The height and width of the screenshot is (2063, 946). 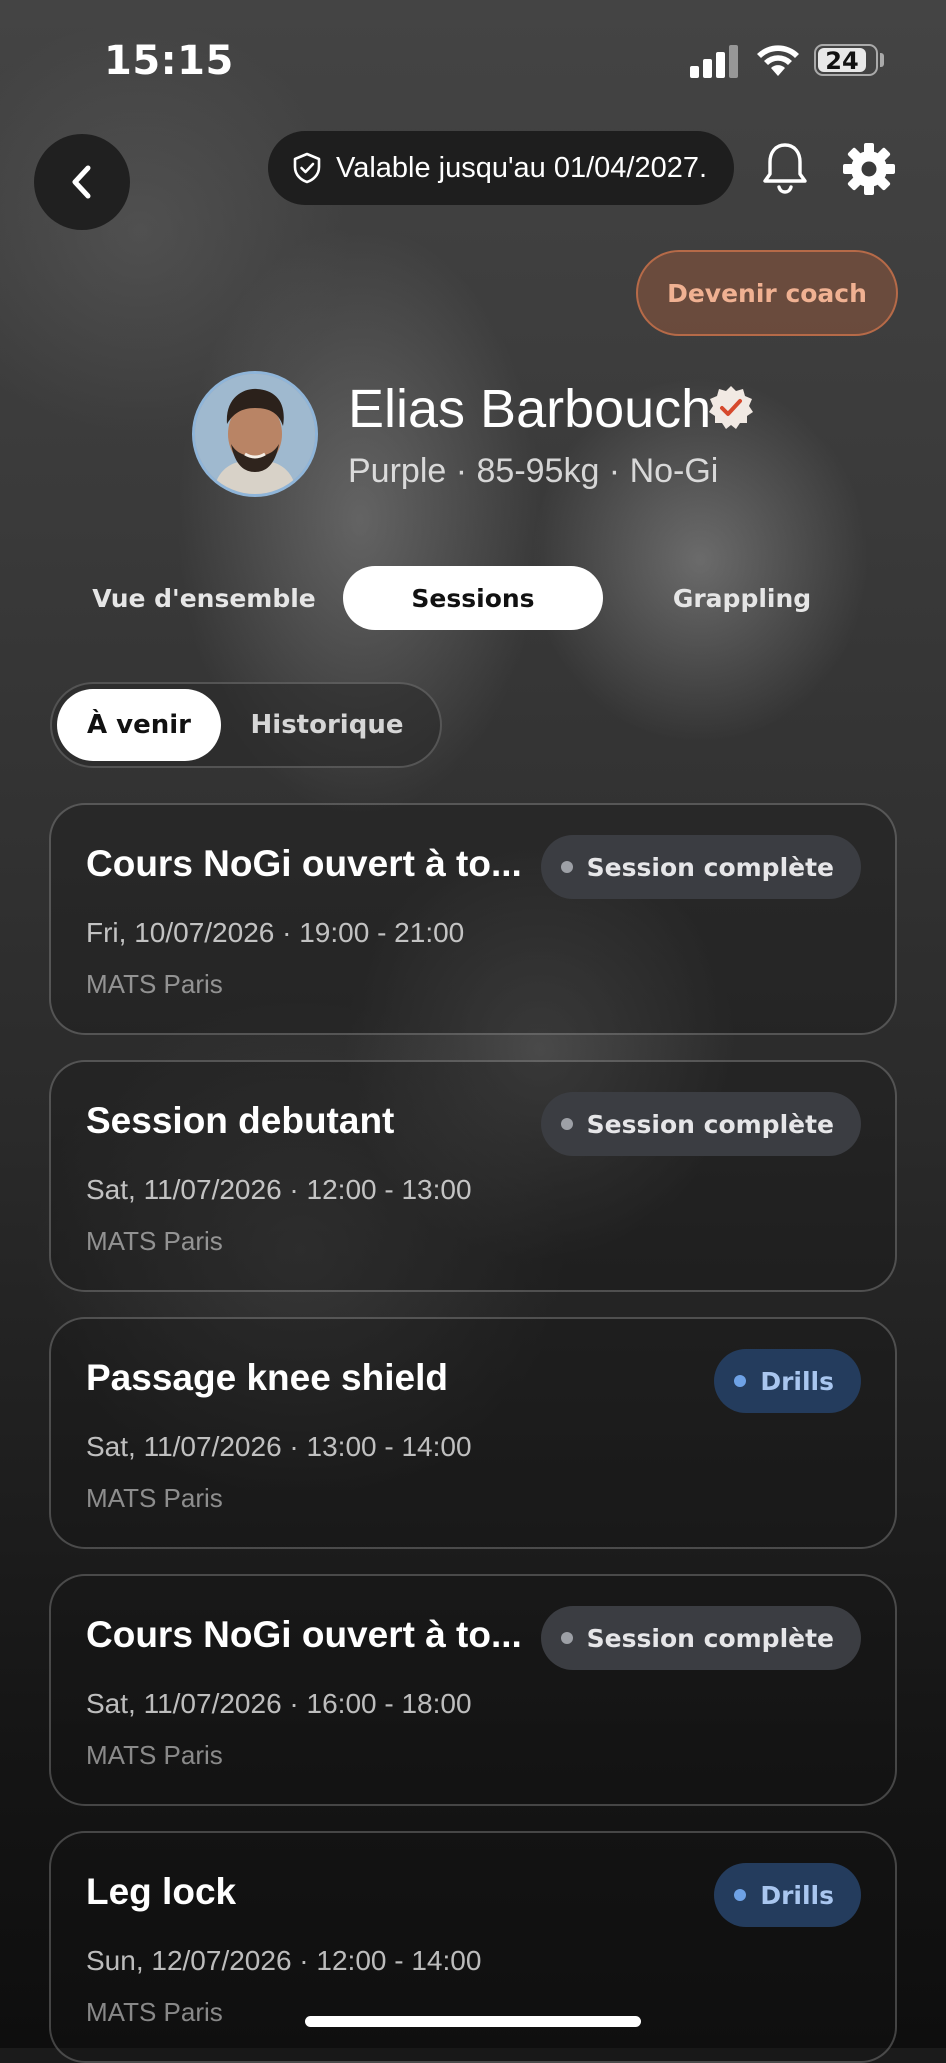 I want to click on segment-history: Historique, so click(x=327, y=725).